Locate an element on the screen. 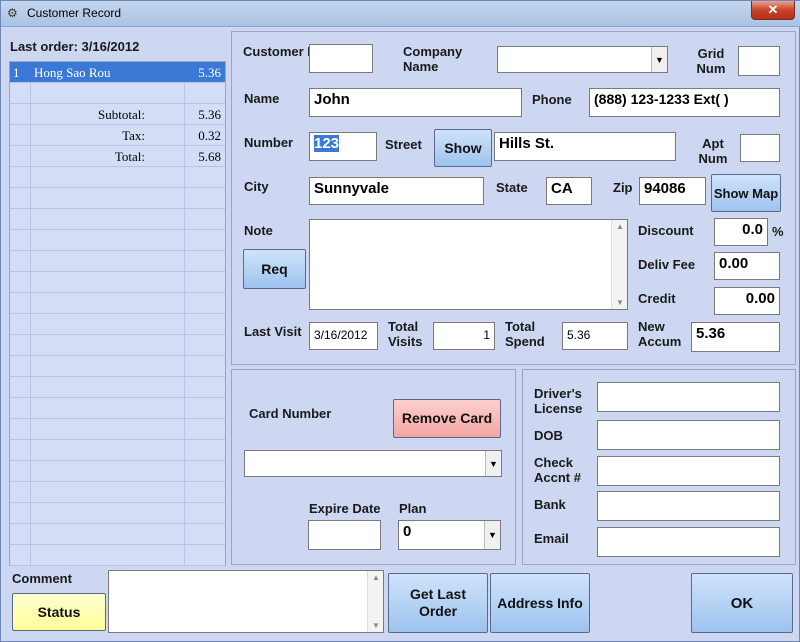 This screenshot has width=800, height=642. state-field: CA is located at coordinates (569, 191).